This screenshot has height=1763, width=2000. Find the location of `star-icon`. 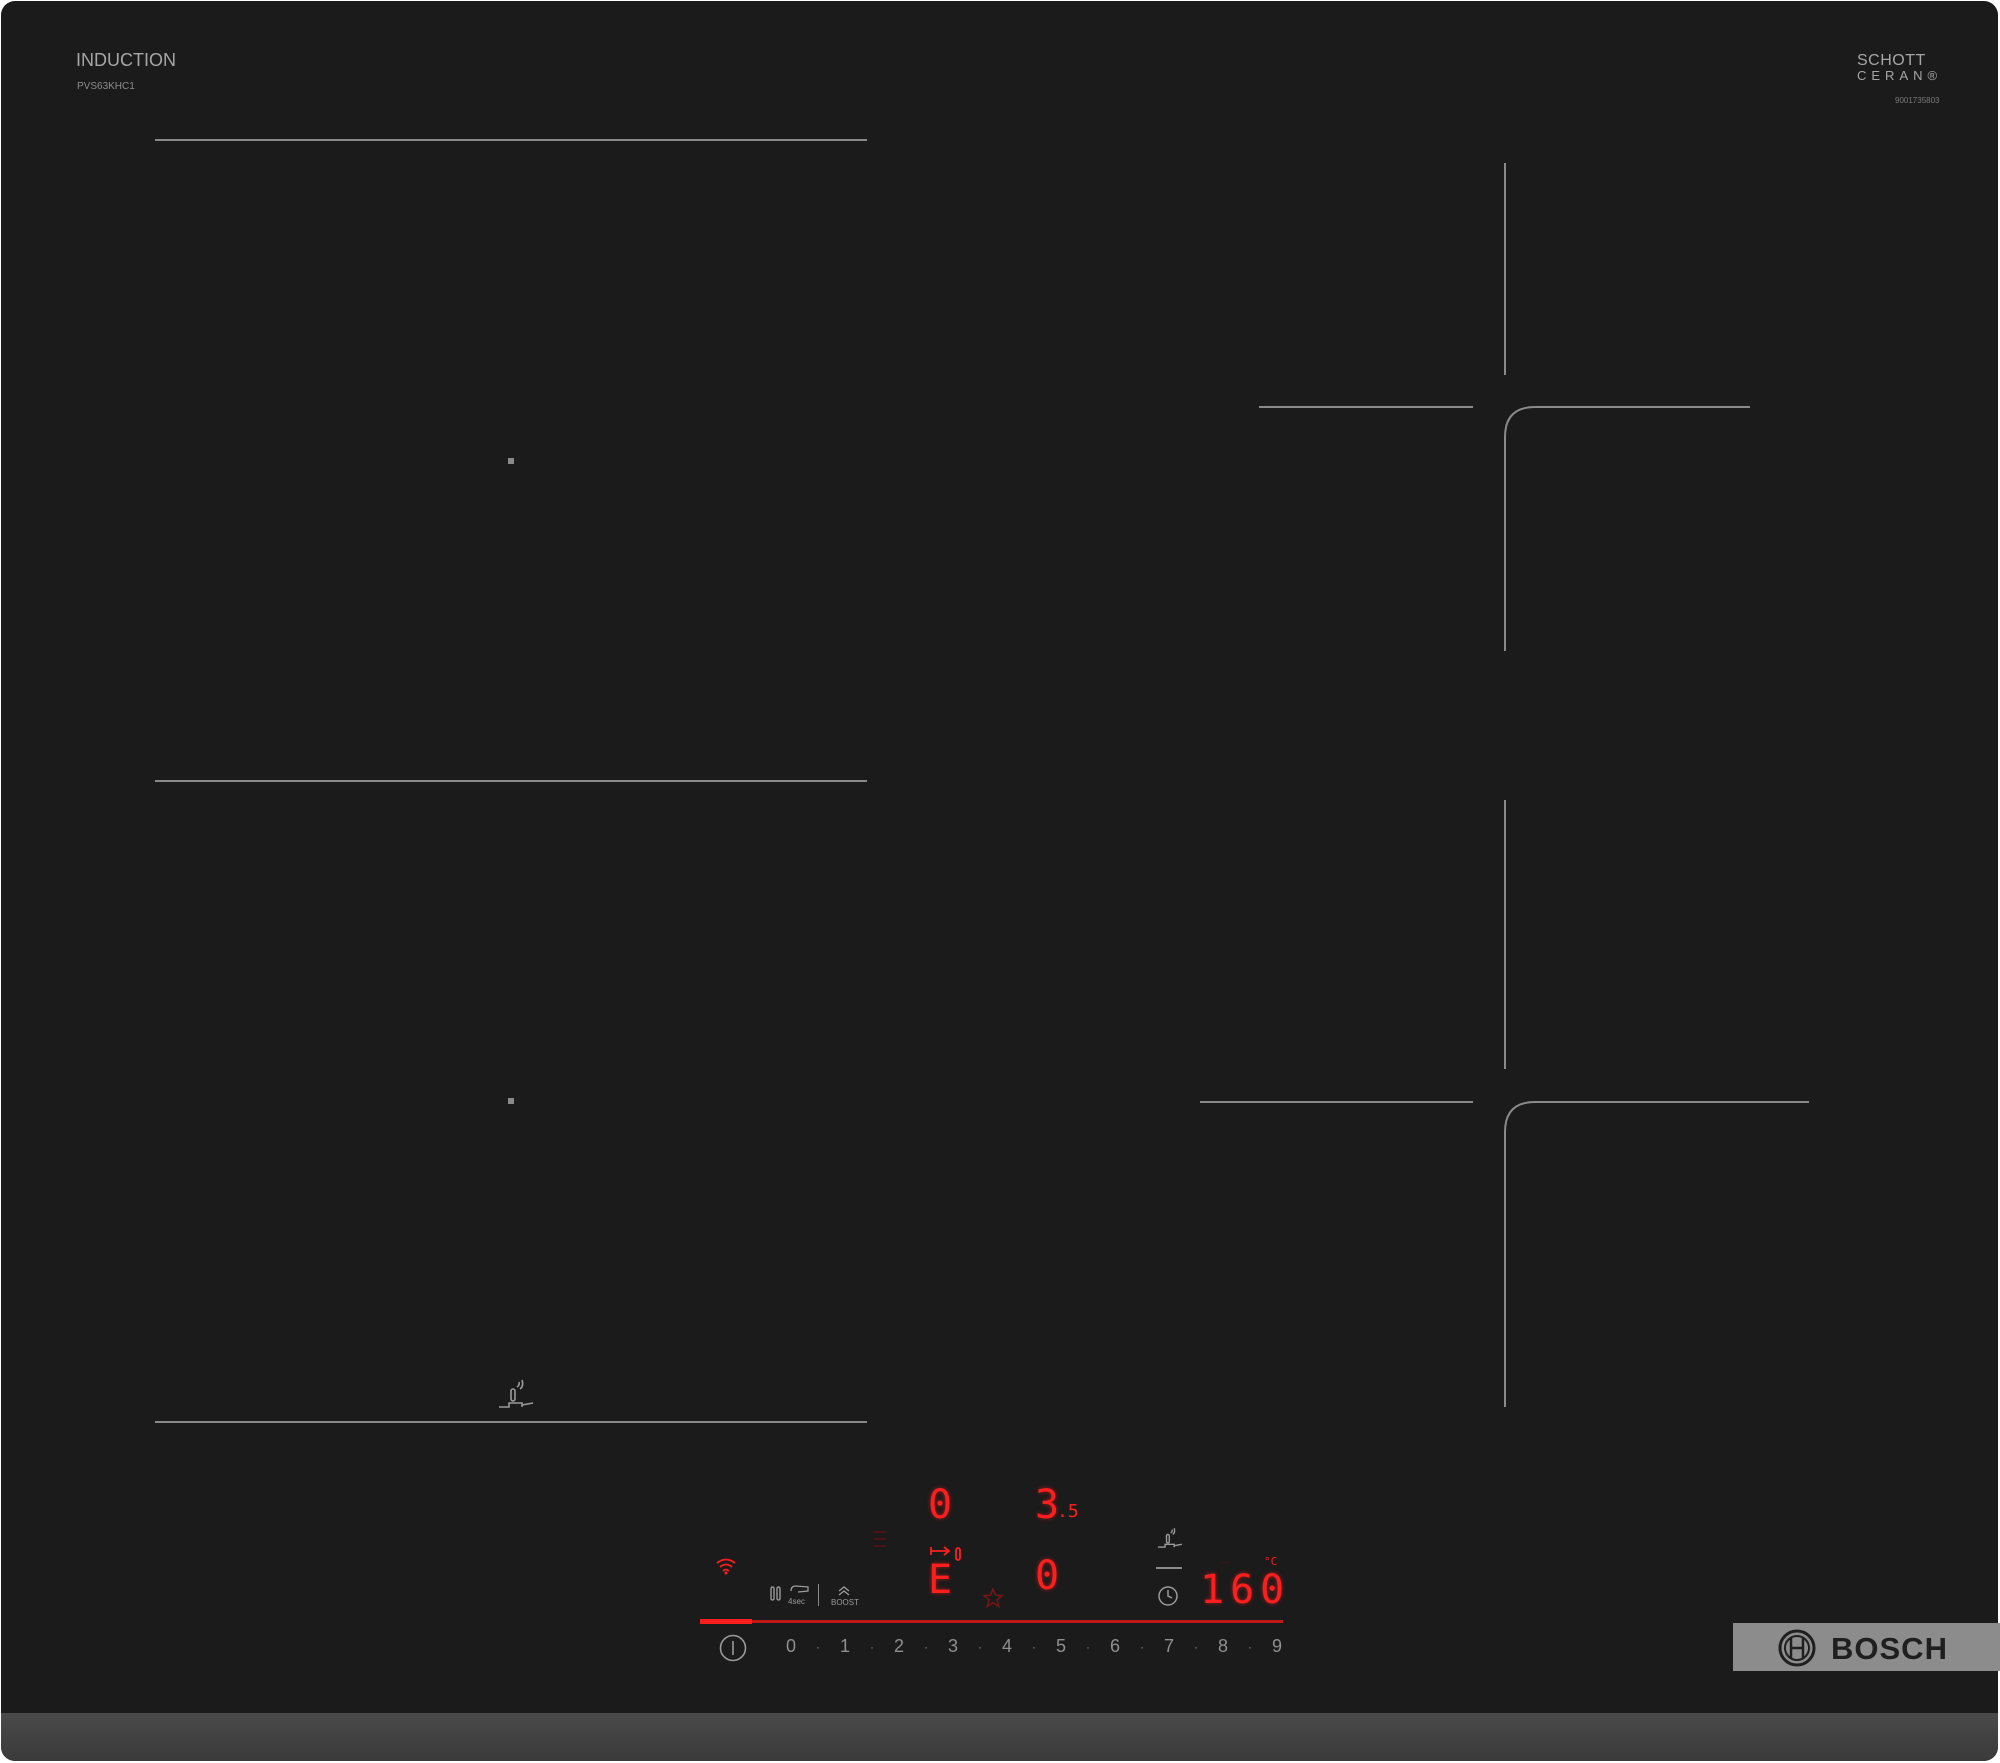

star-icon is located at coordinates (993, 1598).